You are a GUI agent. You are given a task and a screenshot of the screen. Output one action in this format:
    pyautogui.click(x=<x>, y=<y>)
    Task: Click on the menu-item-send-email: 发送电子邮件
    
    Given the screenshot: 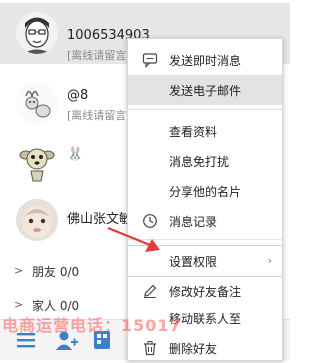 What is the action you would take?
    pyautogui.click(x=205, y=90)
    